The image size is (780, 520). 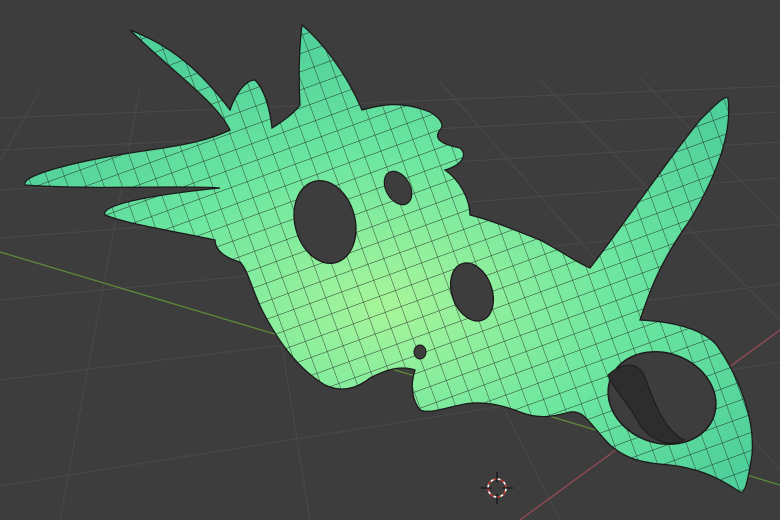 I want to click on 3d-cursor-icon, so click(x=497, y=488).